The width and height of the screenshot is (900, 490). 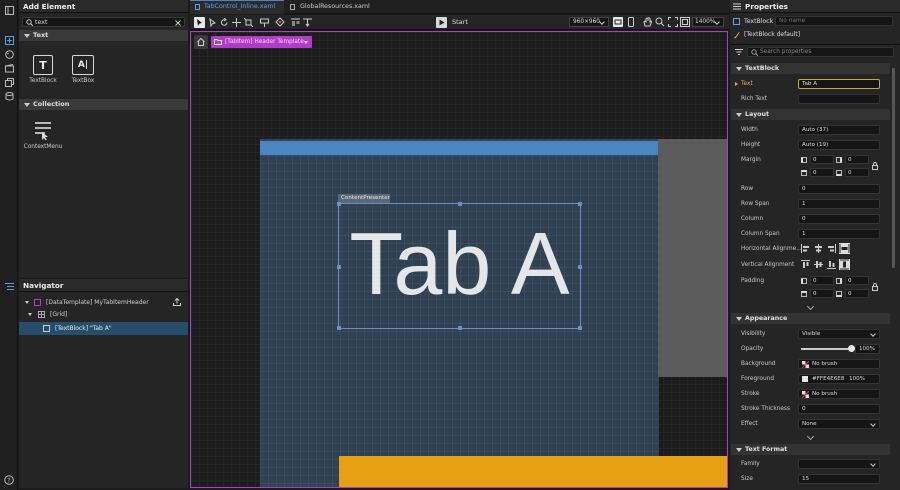 I want to click on fullscreen-icon, so click(x=685, y=22).